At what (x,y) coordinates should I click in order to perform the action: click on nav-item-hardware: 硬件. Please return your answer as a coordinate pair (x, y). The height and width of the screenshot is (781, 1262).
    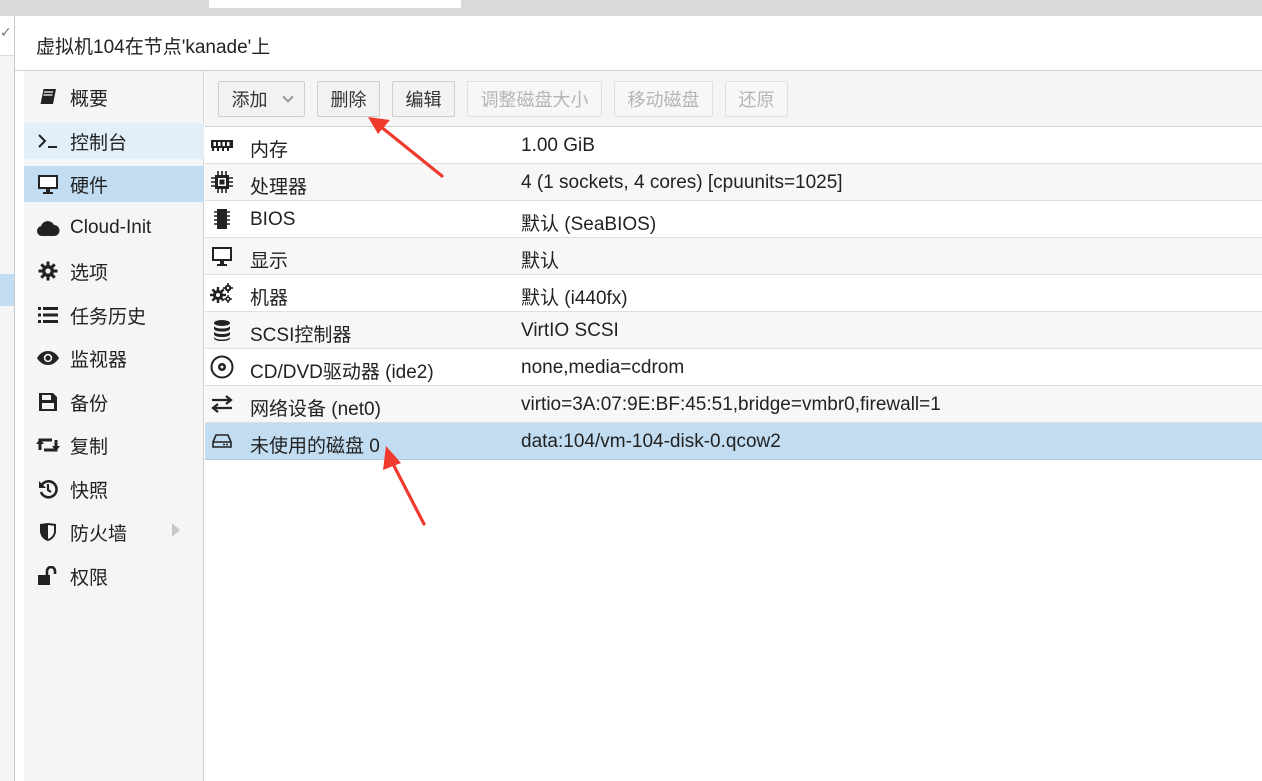
    Looking at the image, I should click on (114, 184).